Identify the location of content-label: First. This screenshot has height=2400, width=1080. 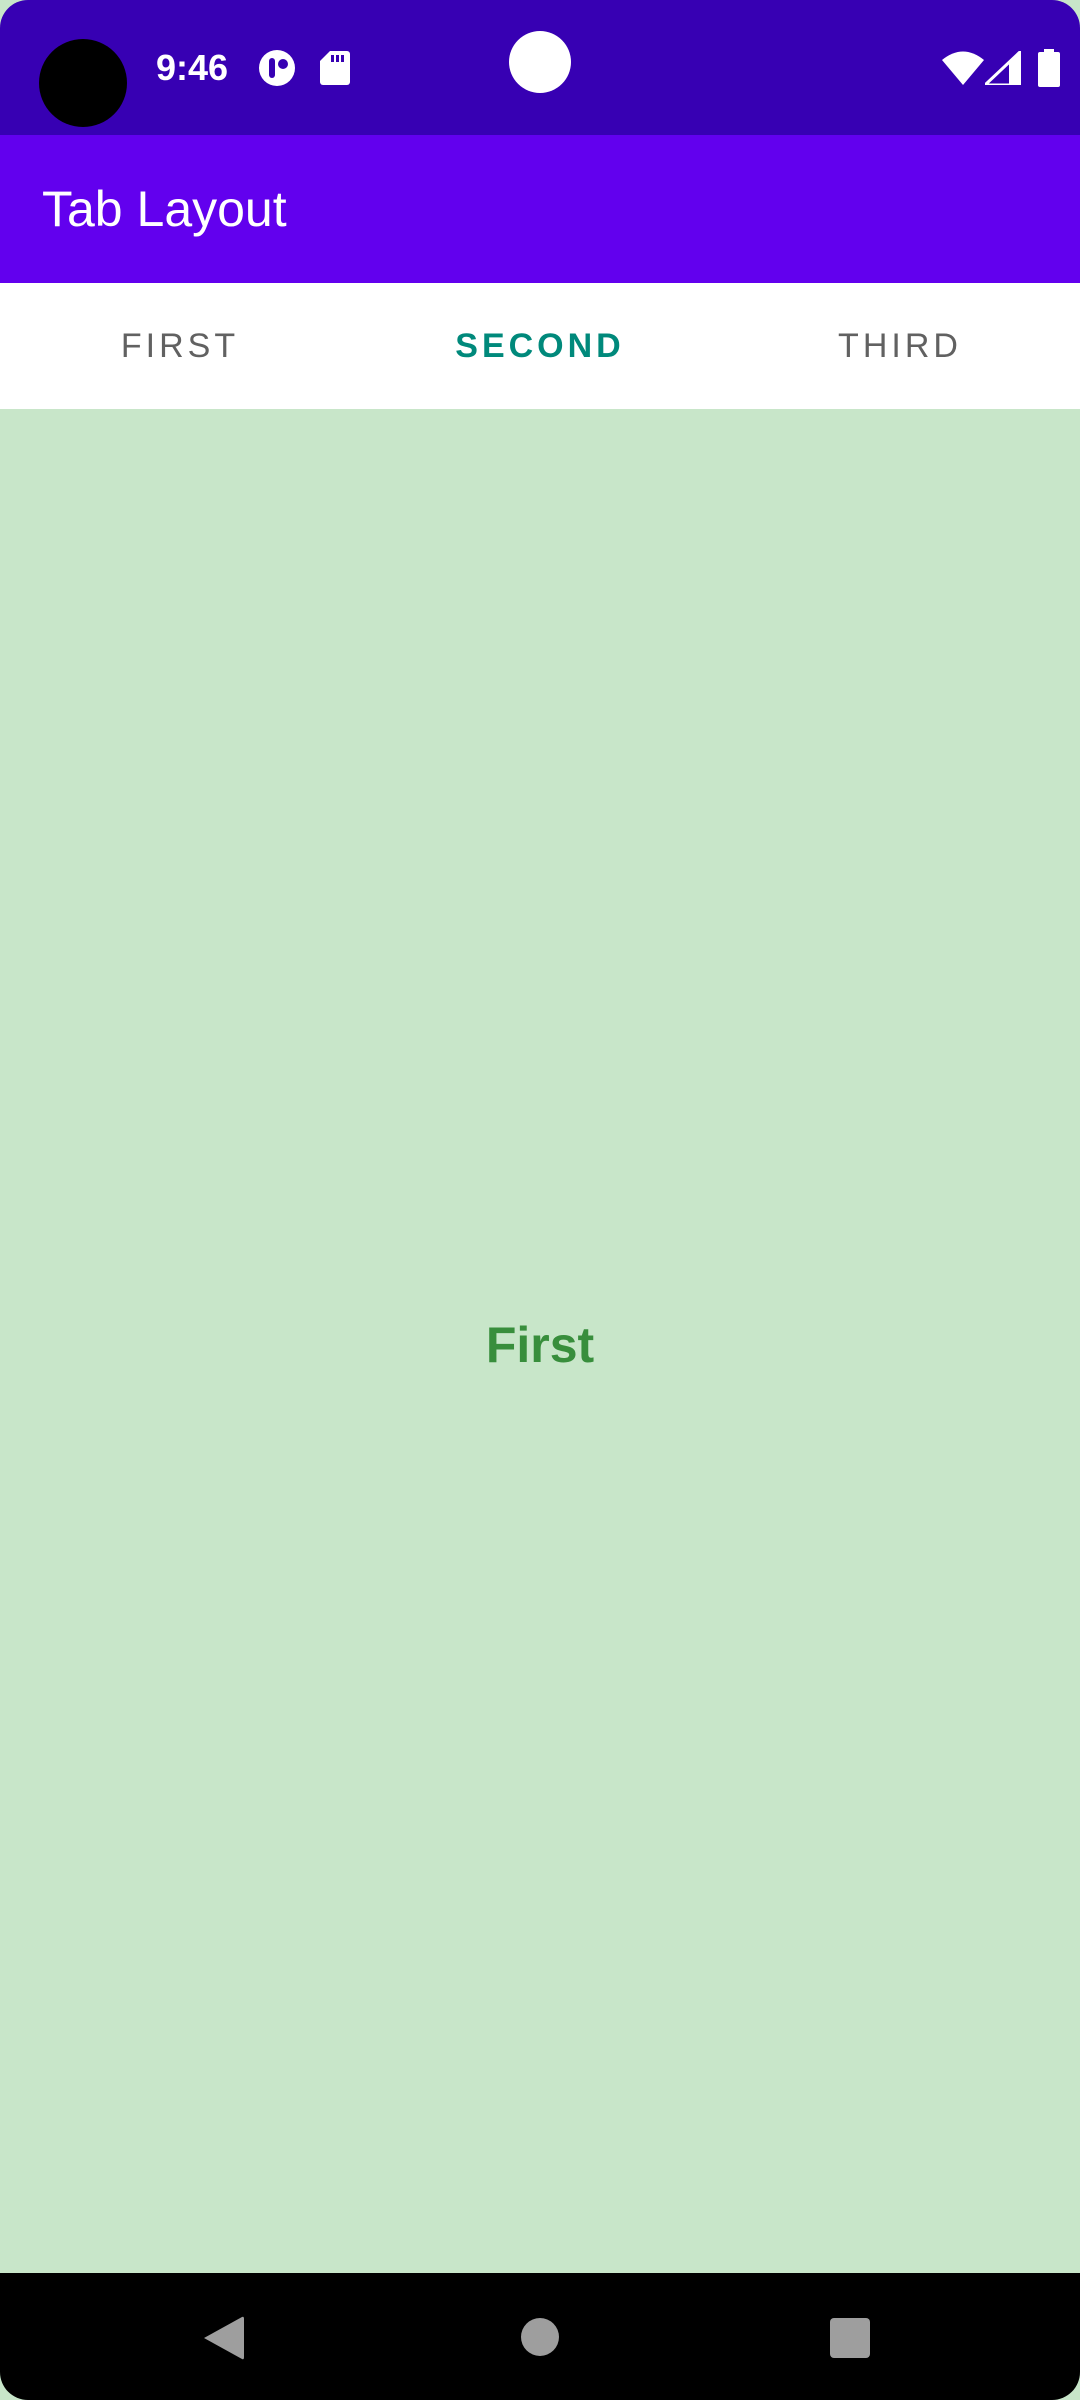
(540, 1345).